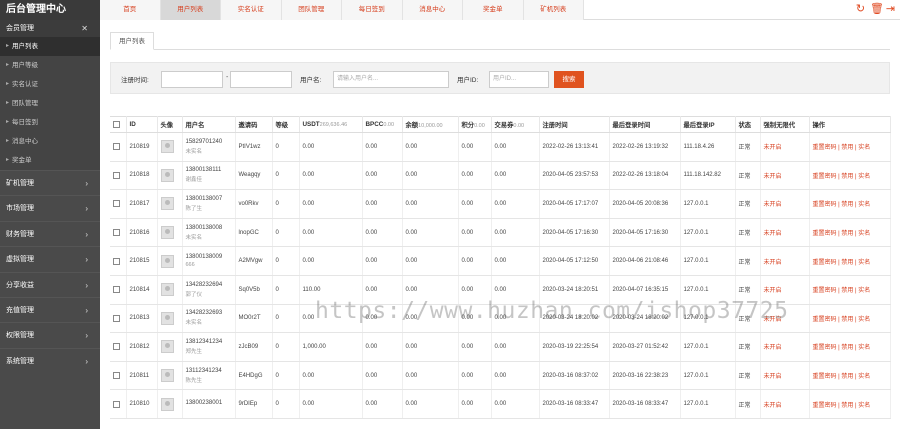 The height and width of the screenshot is (429, 900). What do you see at coordinates (194, 323) in the screenshot?
I see `cell-realname: 未实名` at bounding box center [194, 323].